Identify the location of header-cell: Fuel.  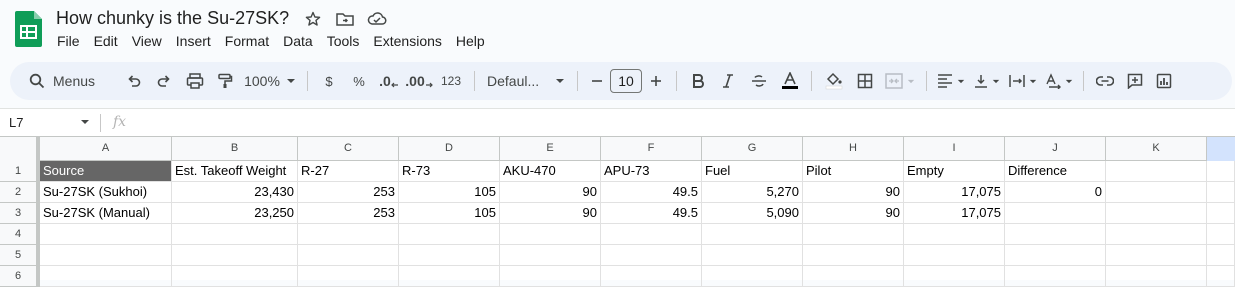
(752, 171).